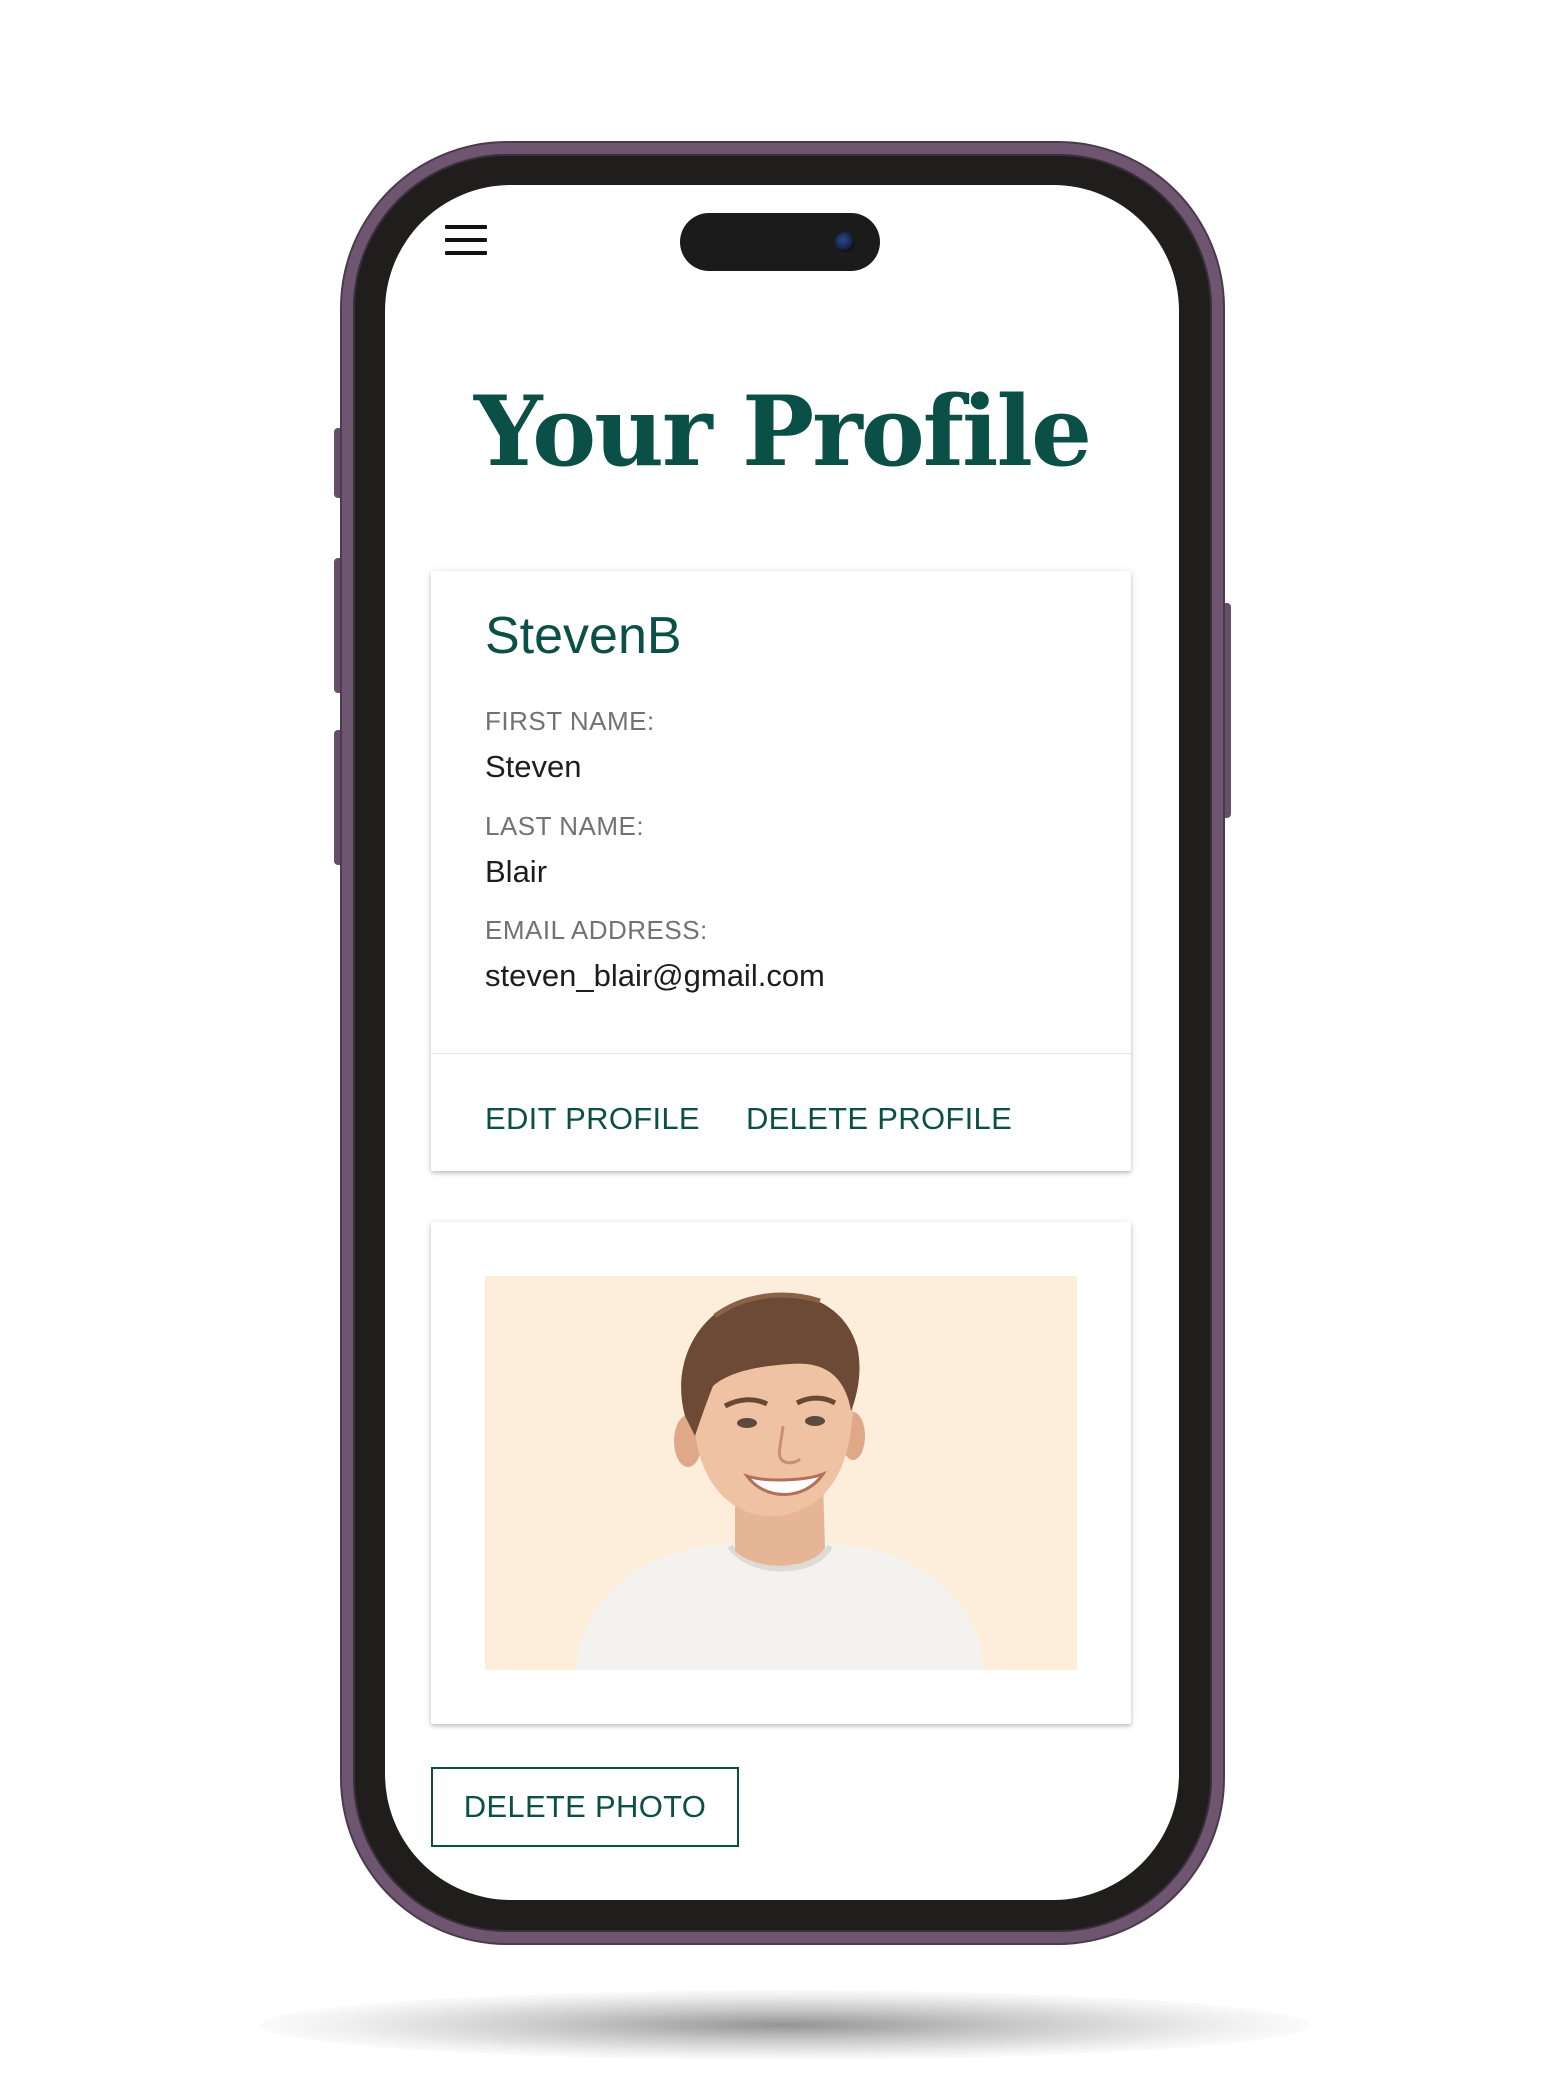 The image size is (1551, 2084). I want to click on first-name-label: FIRST NAME:, so click(570, 721).